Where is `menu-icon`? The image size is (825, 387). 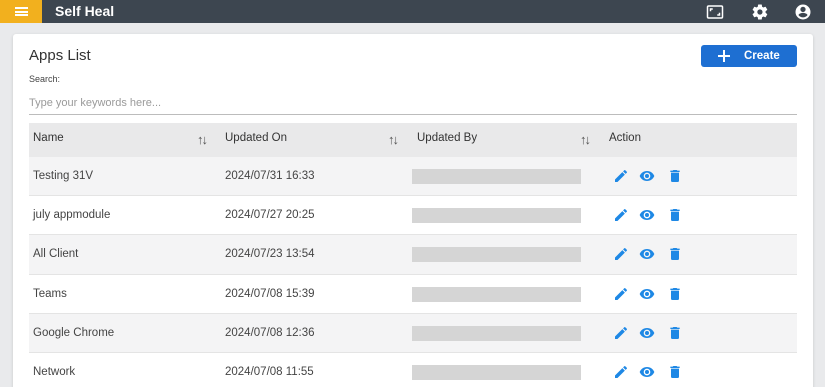
menu-icon is located at coordinates (21, 11).